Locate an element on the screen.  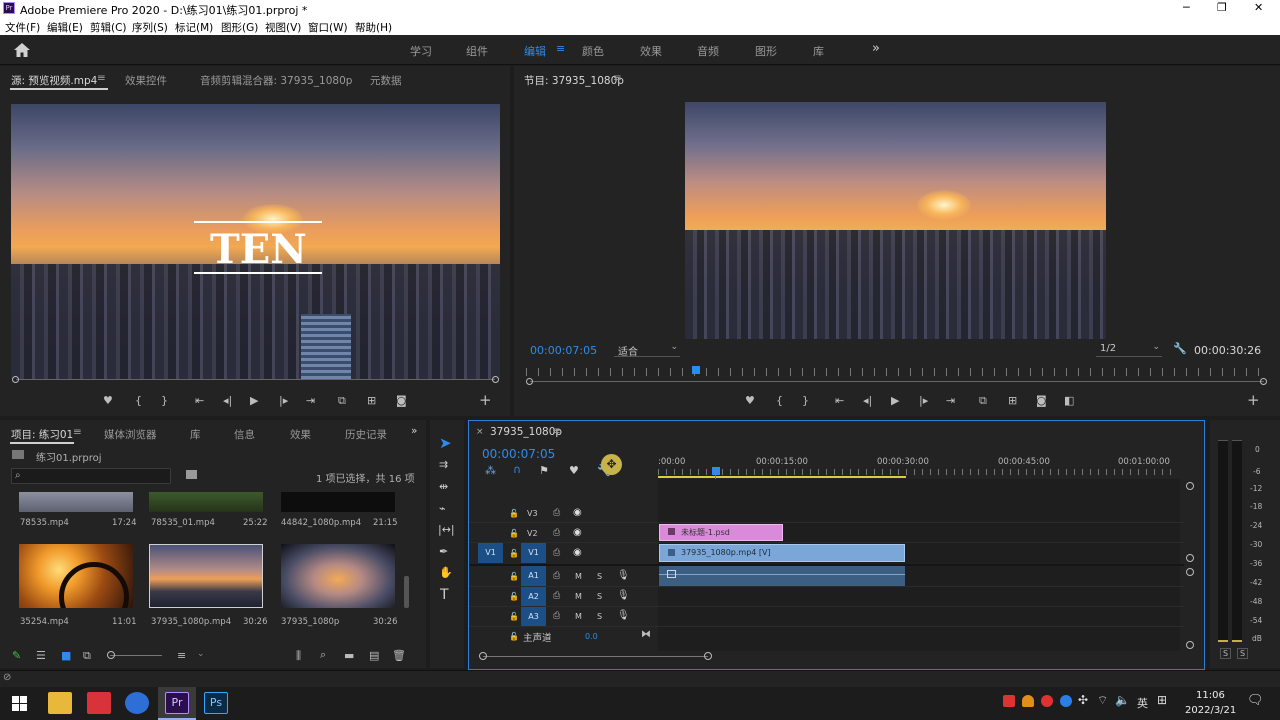
workspace-libraries: 库 is located at coordinates (818, 51).